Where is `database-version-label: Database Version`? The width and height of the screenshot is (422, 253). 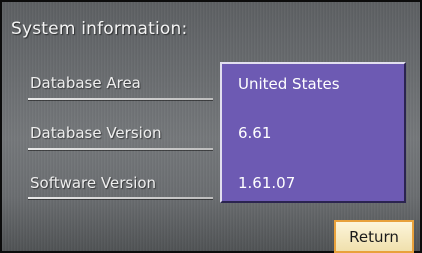
database-version-label: Database Version is located at coordinates (96, 133).